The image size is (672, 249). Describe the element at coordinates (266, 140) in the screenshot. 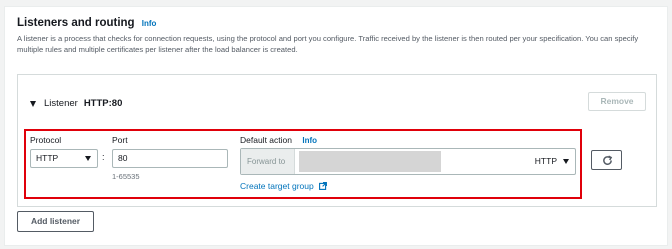

I see `default-action-label-text: Default action` at that location.